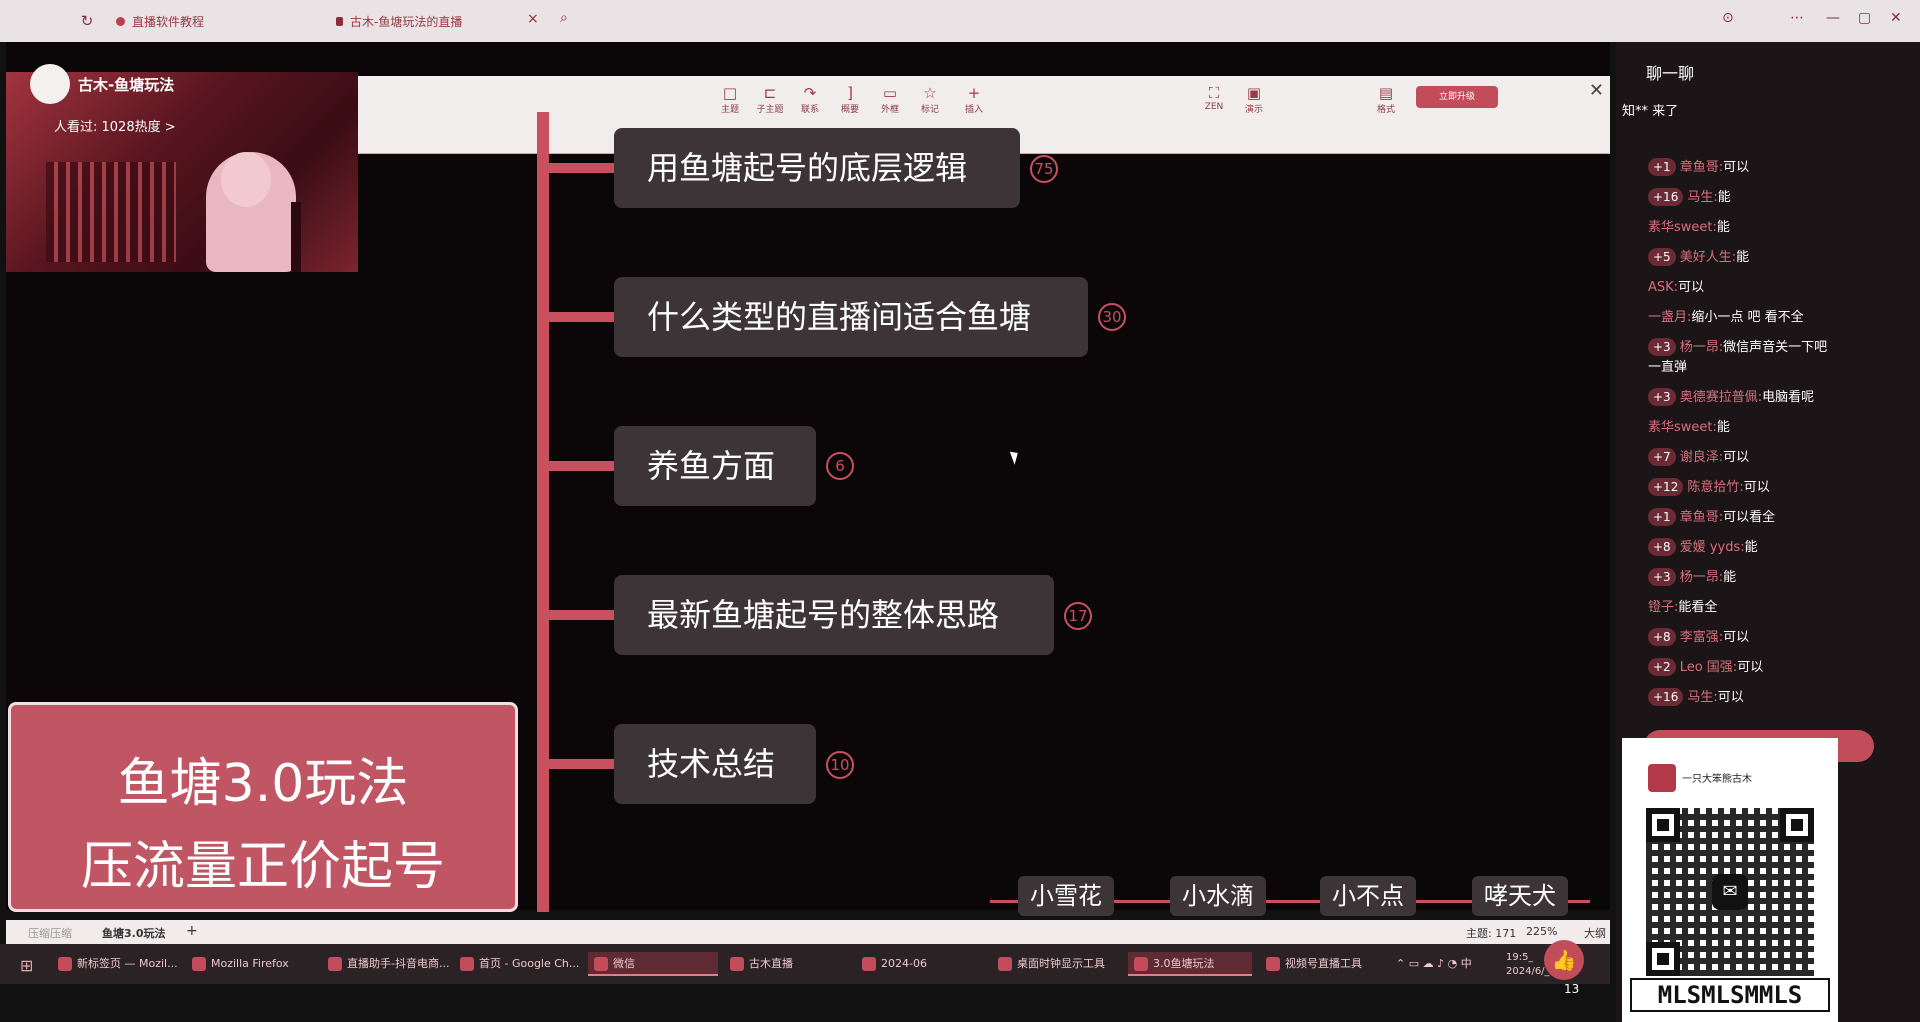 The image size is (1920, 1022). Describe the element at coordinates (87, 21) in the screenshot. I see `reload-icon: ↻` at that location.